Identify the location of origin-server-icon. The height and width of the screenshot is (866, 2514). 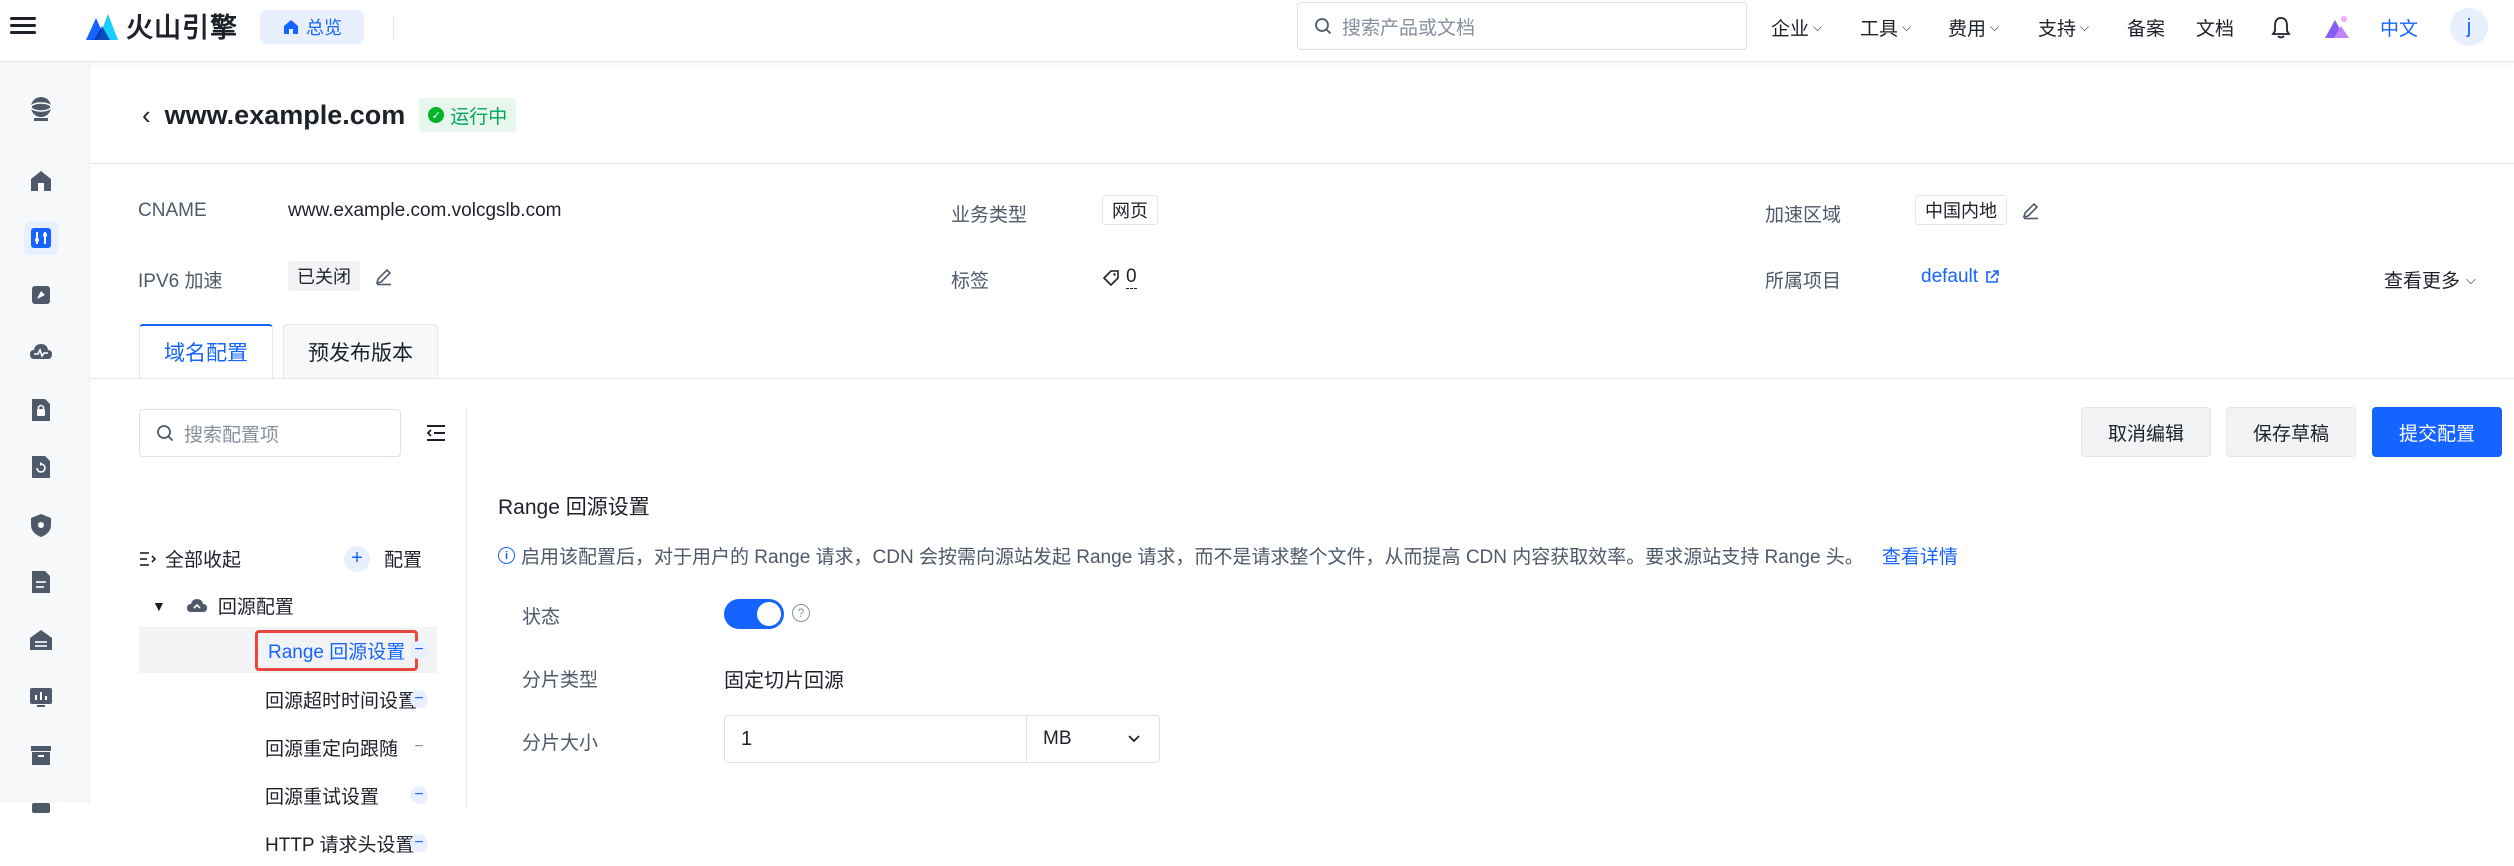
(41, 640).